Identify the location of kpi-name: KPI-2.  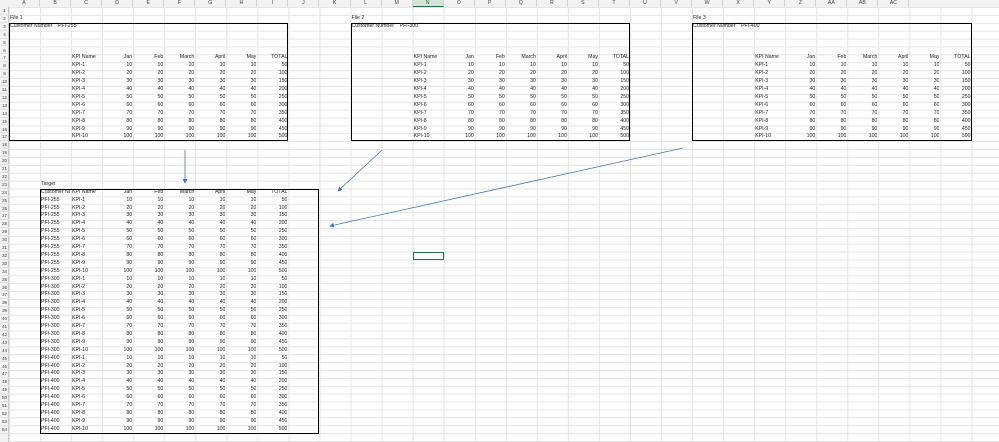
(79, 207).